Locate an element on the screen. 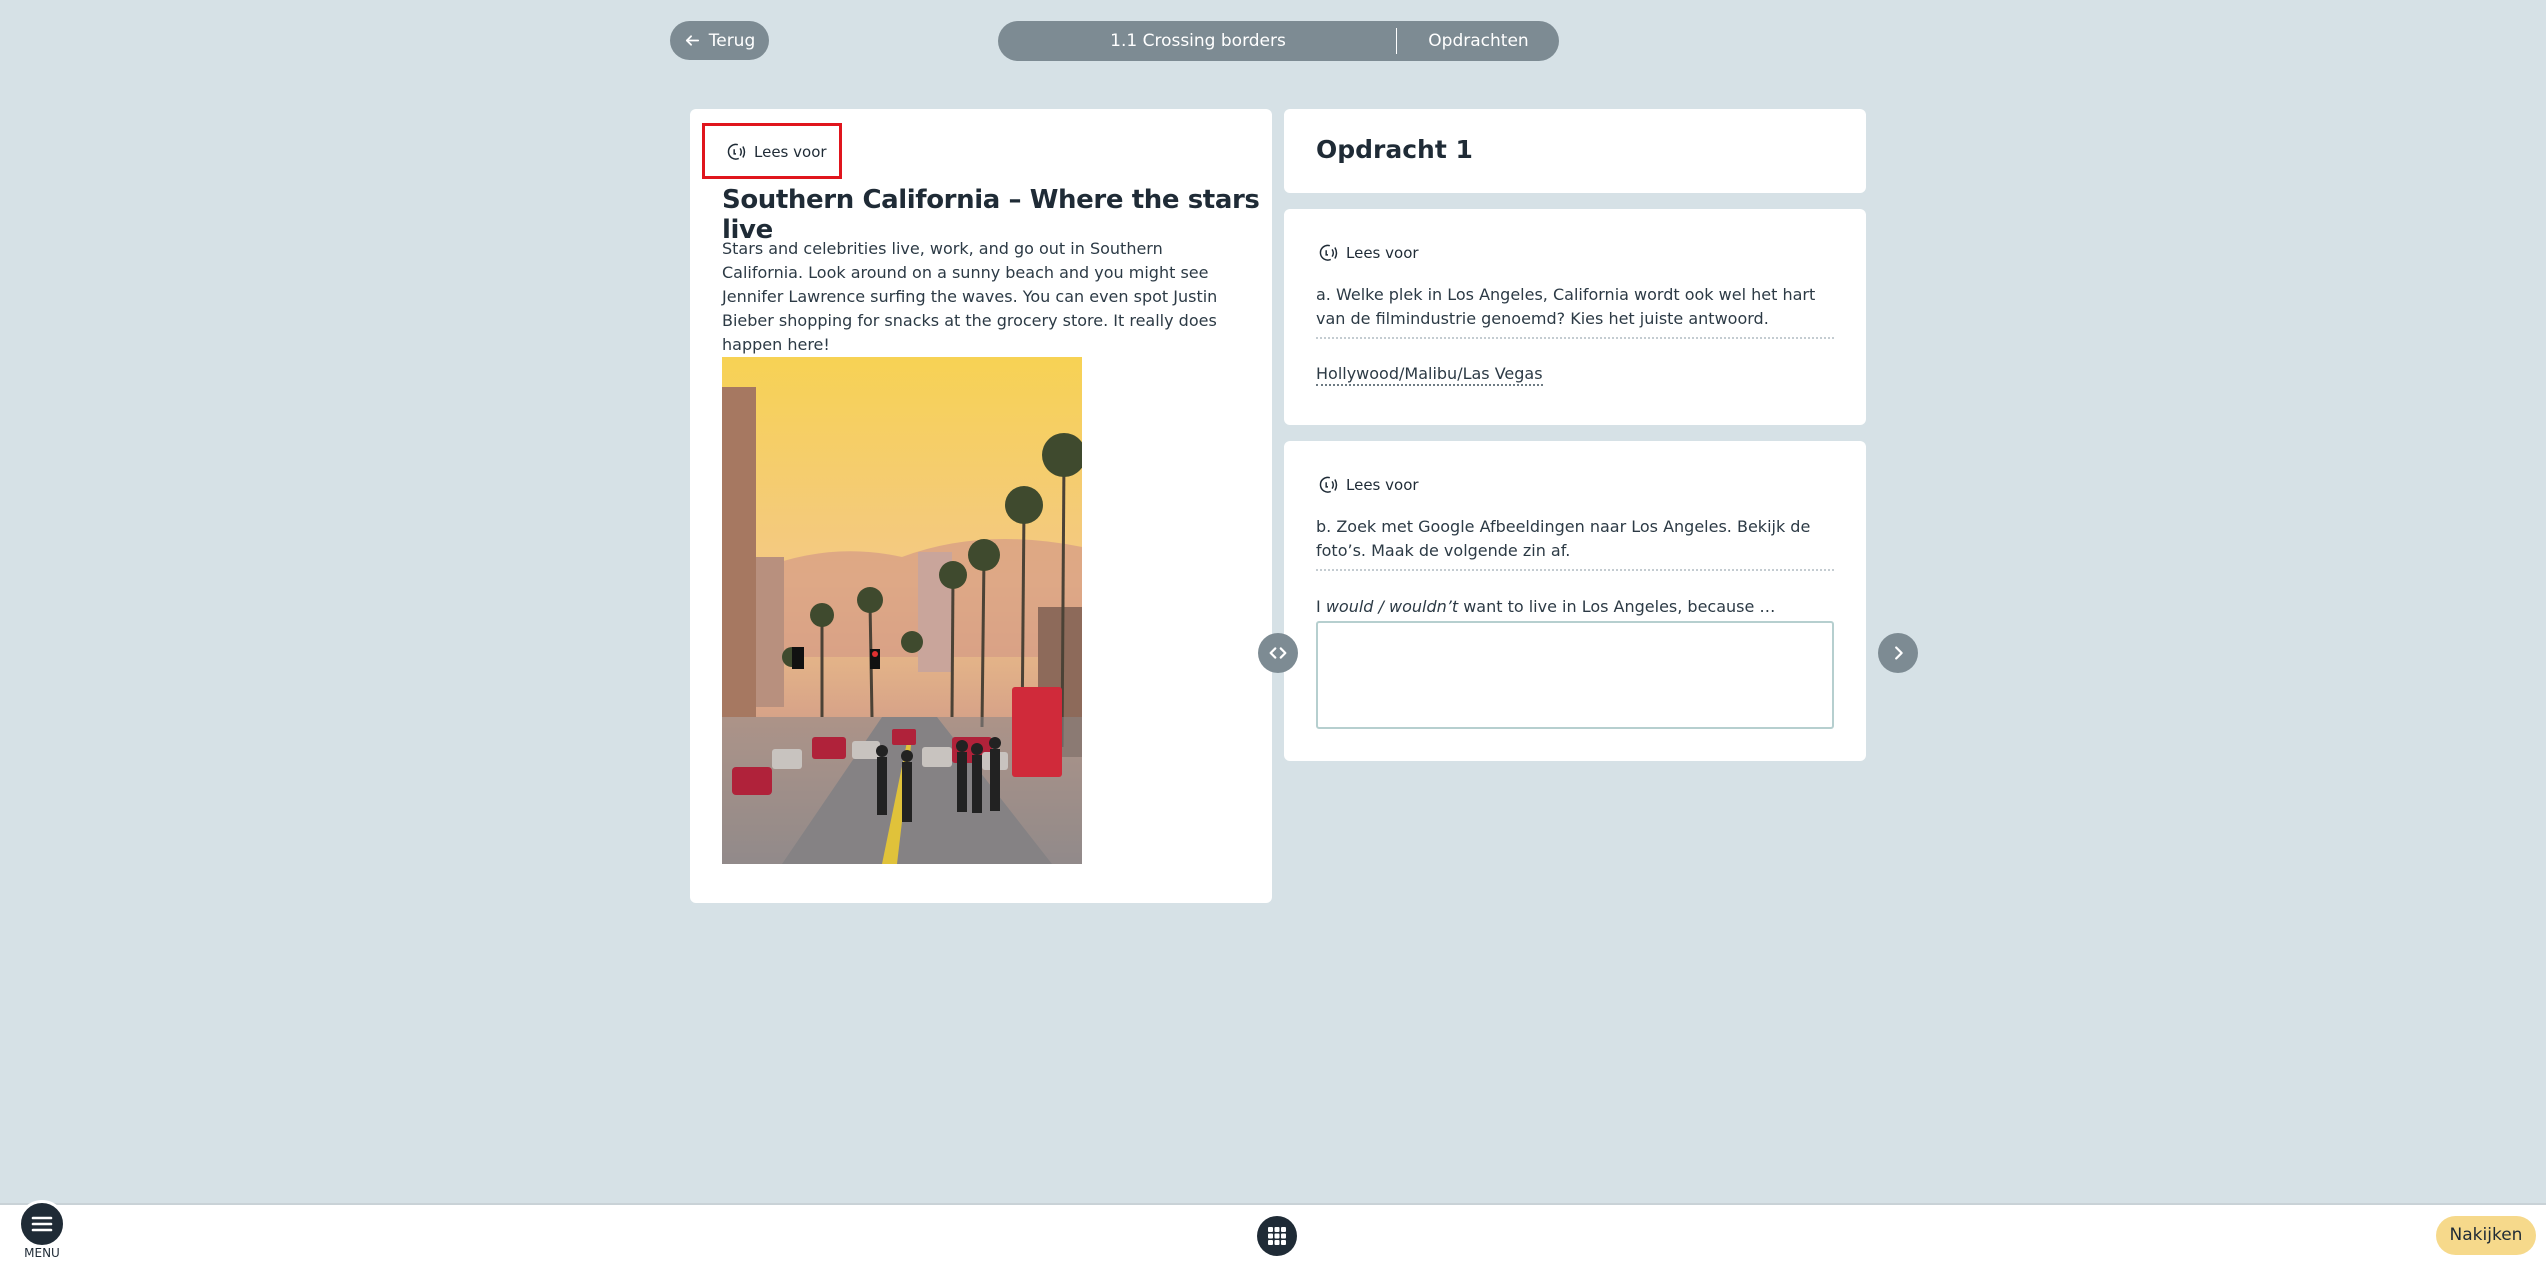  back-button: Terug is located at coordinates (719, 40).